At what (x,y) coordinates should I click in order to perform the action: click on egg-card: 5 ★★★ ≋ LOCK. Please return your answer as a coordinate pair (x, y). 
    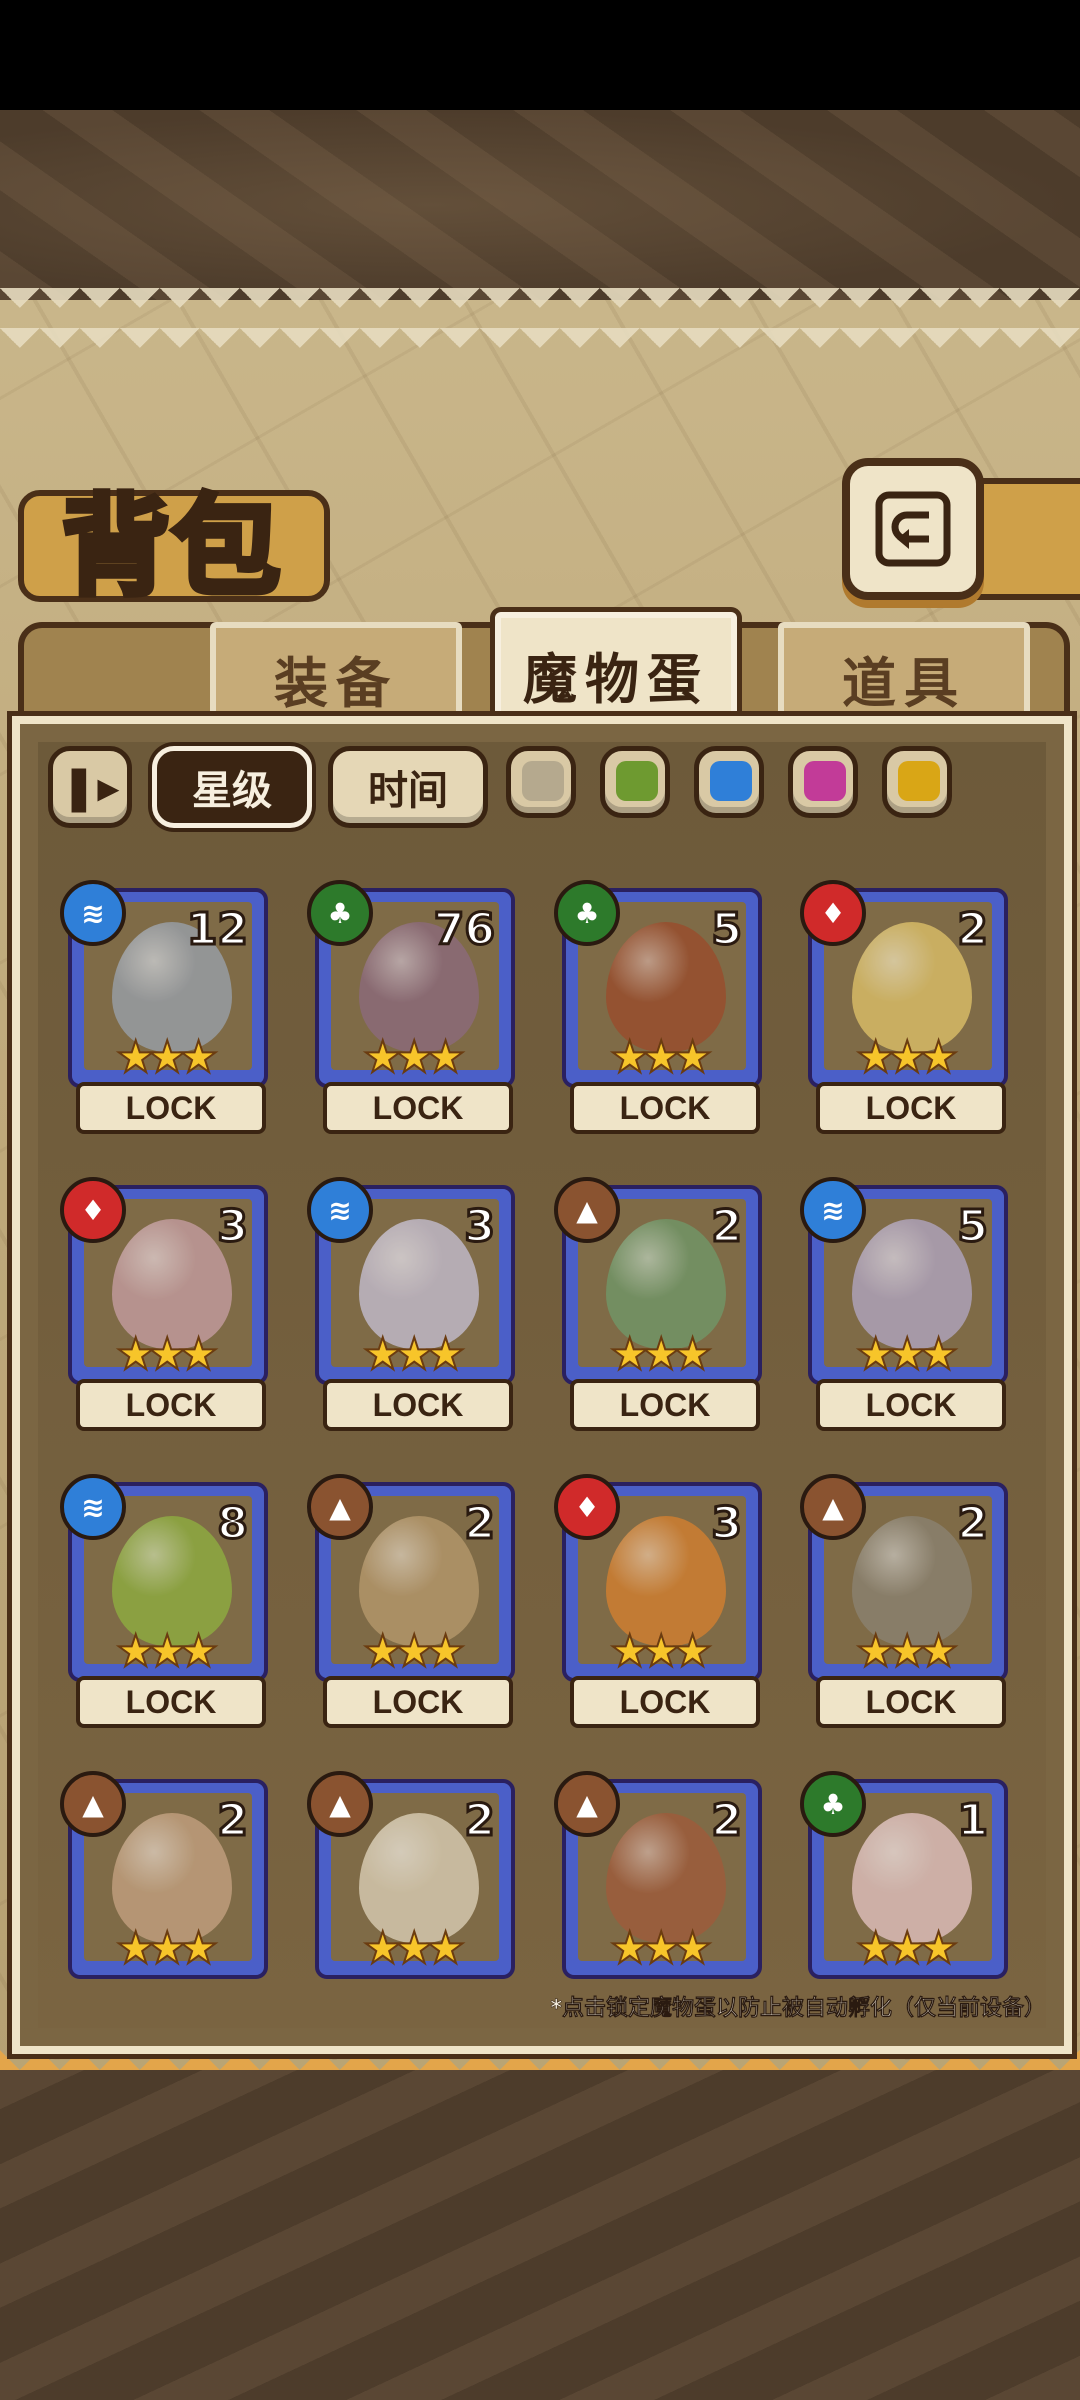
    Looking at the image, I should click on (904, 1304).